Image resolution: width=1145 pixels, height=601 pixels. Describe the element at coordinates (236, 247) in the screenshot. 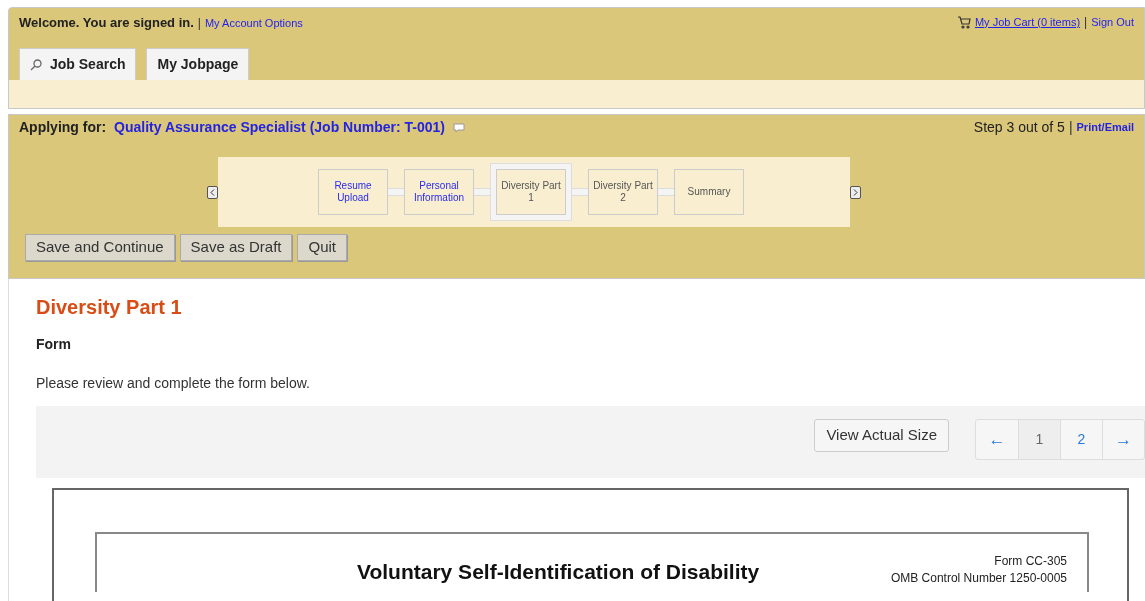

I see `action-button: Save as Draft` at that location.